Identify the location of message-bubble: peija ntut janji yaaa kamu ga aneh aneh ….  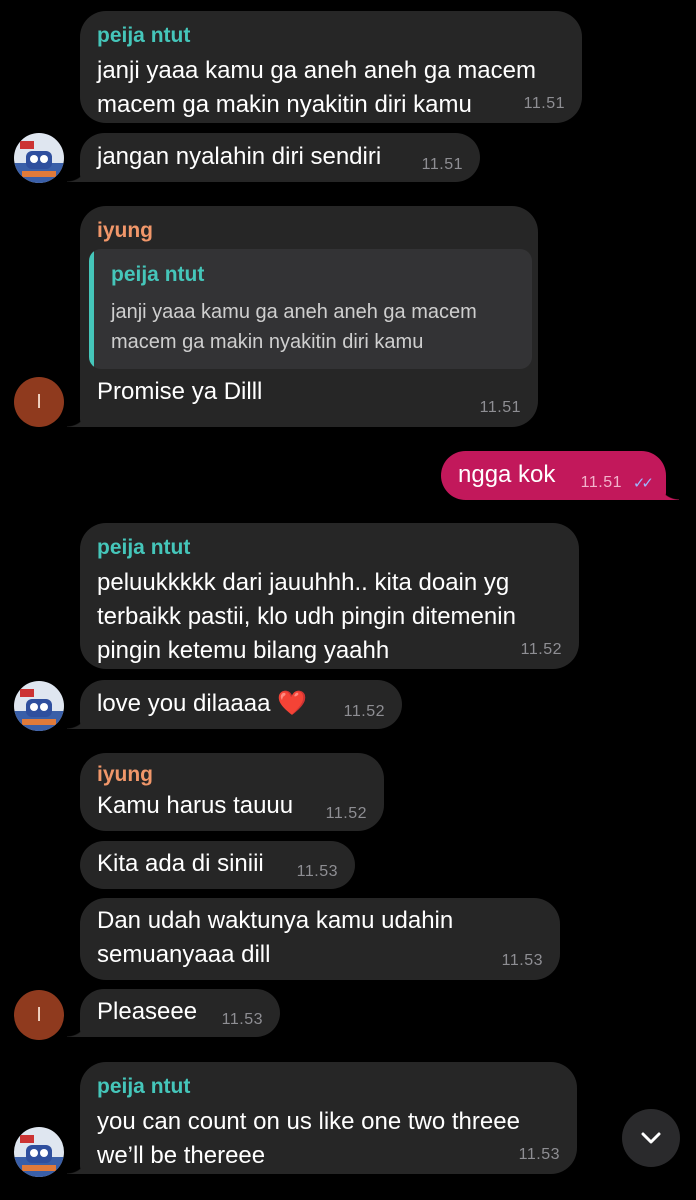
(331, 67).